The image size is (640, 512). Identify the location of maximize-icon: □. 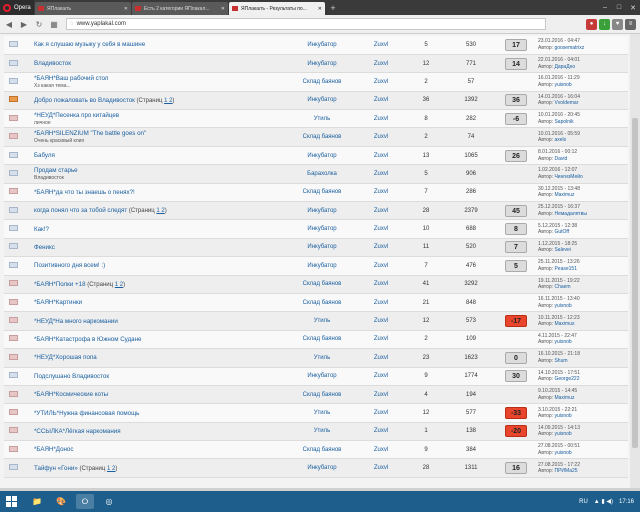
(619, 7).